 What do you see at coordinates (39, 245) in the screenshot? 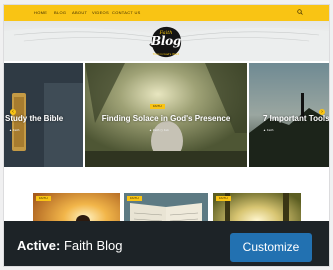
I see `active-prefix: Active:` at bounding box center [39, 245].